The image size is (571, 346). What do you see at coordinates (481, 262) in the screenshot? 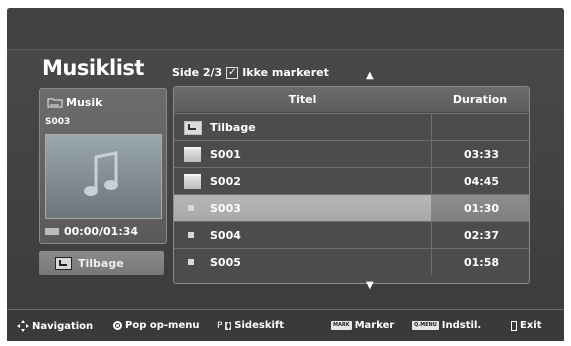
I see `row-duration: 01:58` at bounding box center [481, 262].